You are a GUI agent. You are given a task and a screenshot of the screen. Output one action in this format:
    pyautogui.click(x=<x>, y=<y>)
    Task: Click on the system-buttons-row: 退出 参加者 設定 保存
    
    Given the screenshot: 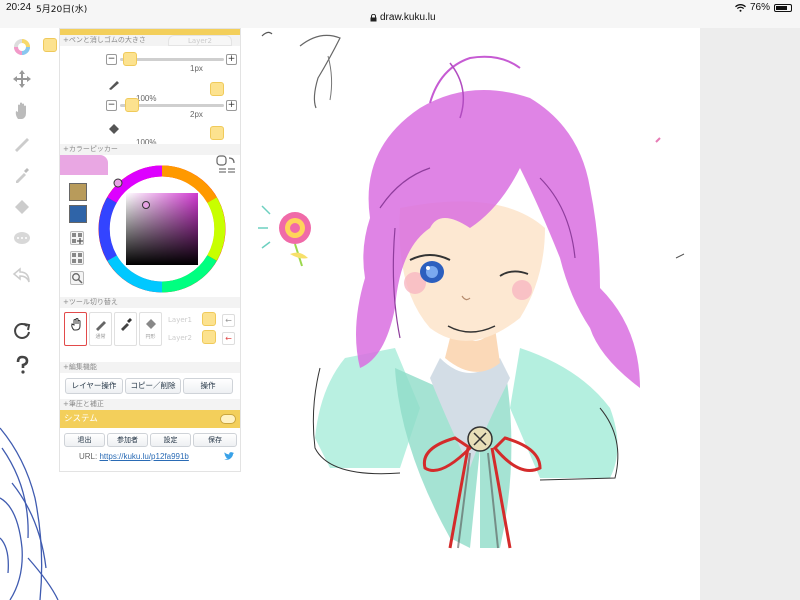 What is the action you would take?
    pyautogui.click(x=150, y=439)
    